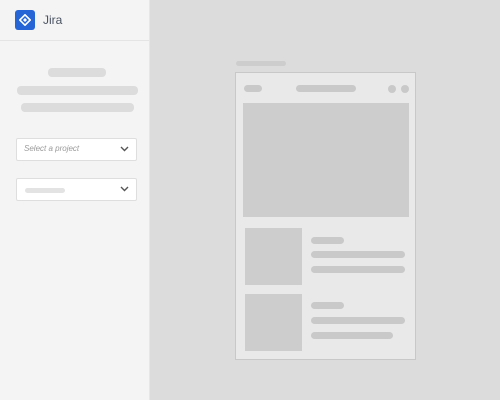 The width and height of the screenshot is (500, 400). I want to click on frame-header-left-placeholder, so click(253, 88).